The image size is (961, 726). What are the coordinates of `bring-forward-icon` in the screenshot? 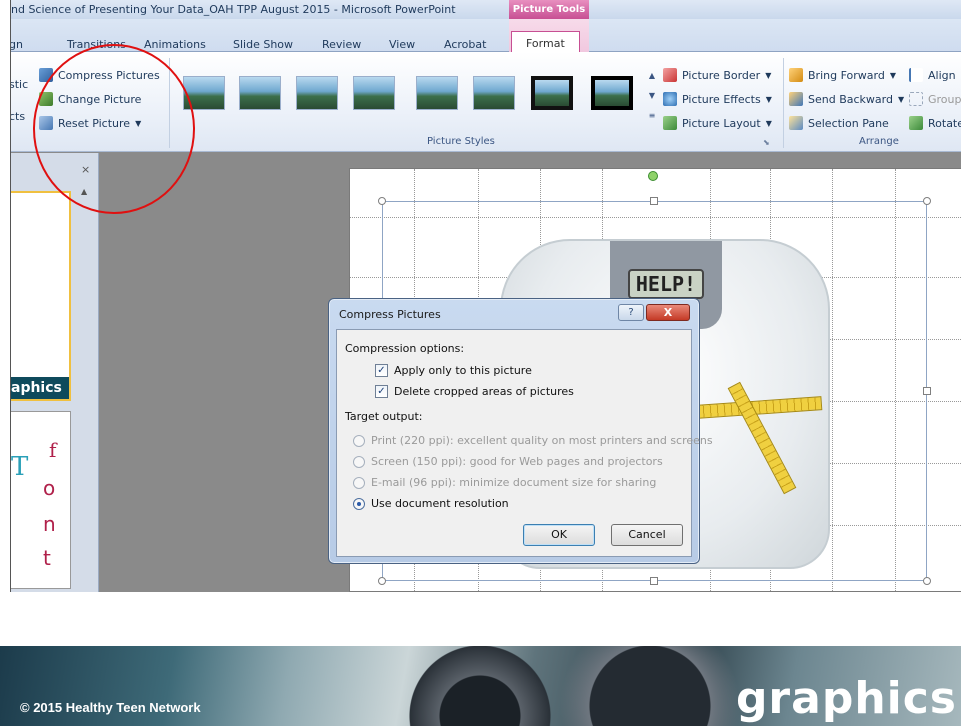 It's located at (796, 75).